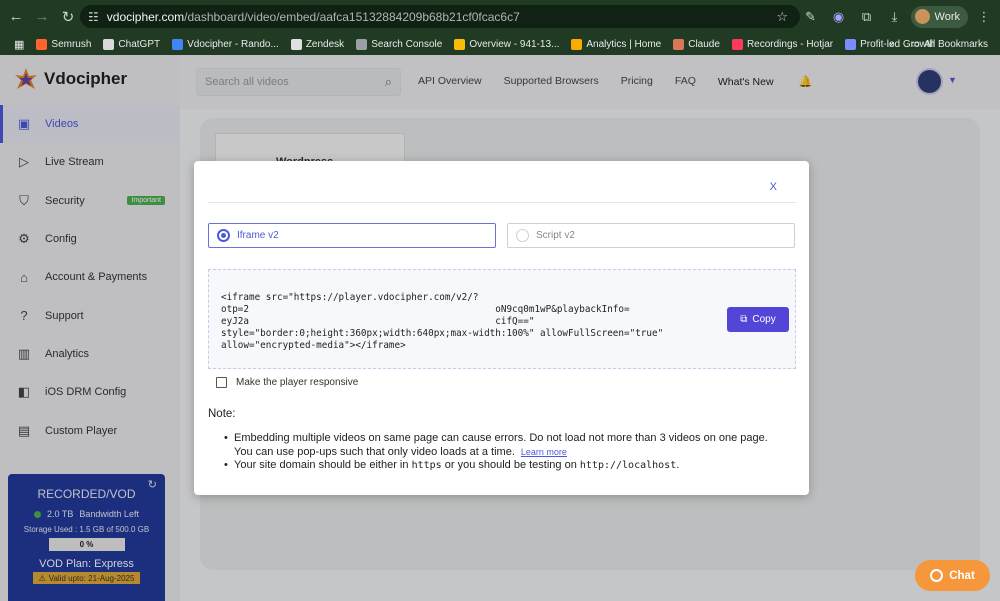 The width and height of the screenshot is (1000, 601). I want to click on back-icon: ←, so click(16, 17).